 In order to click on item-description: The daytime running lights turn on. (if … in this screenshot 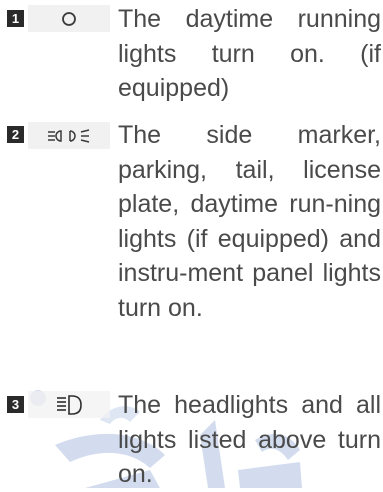, I will do `click(249, 53)`.